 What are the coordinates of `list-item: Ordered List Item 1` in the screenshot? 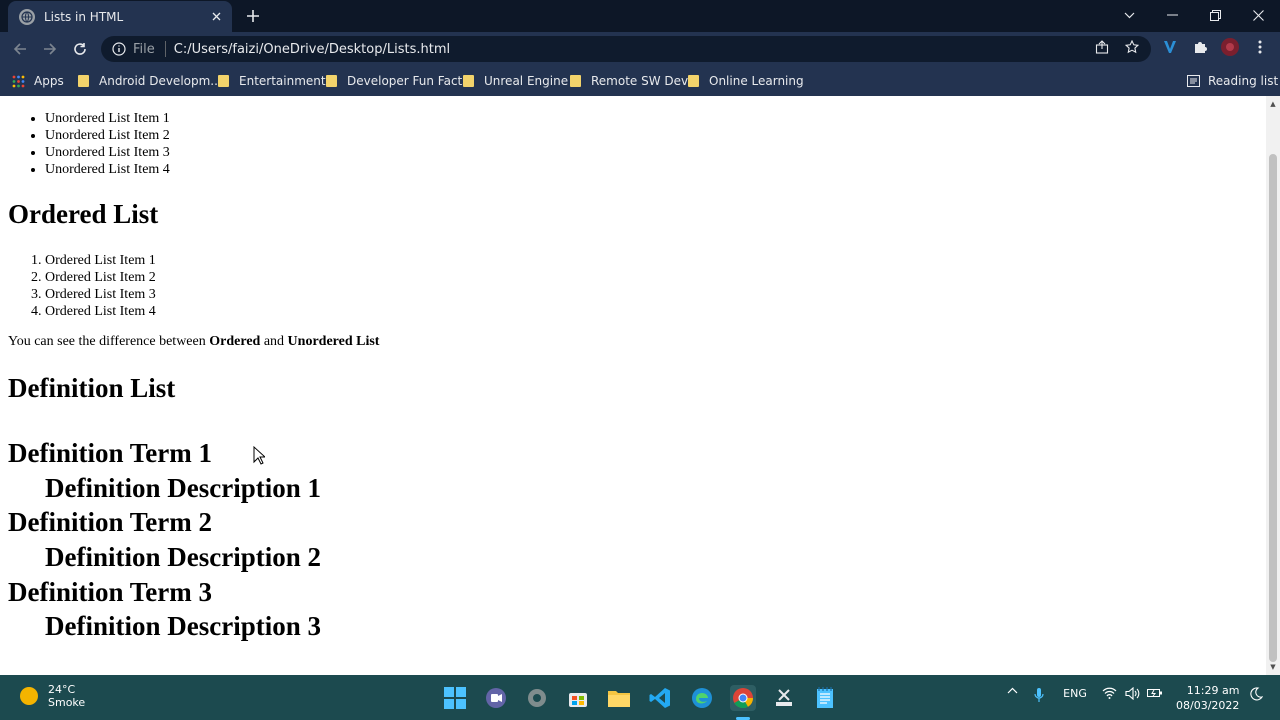 It's located at (100, 260).